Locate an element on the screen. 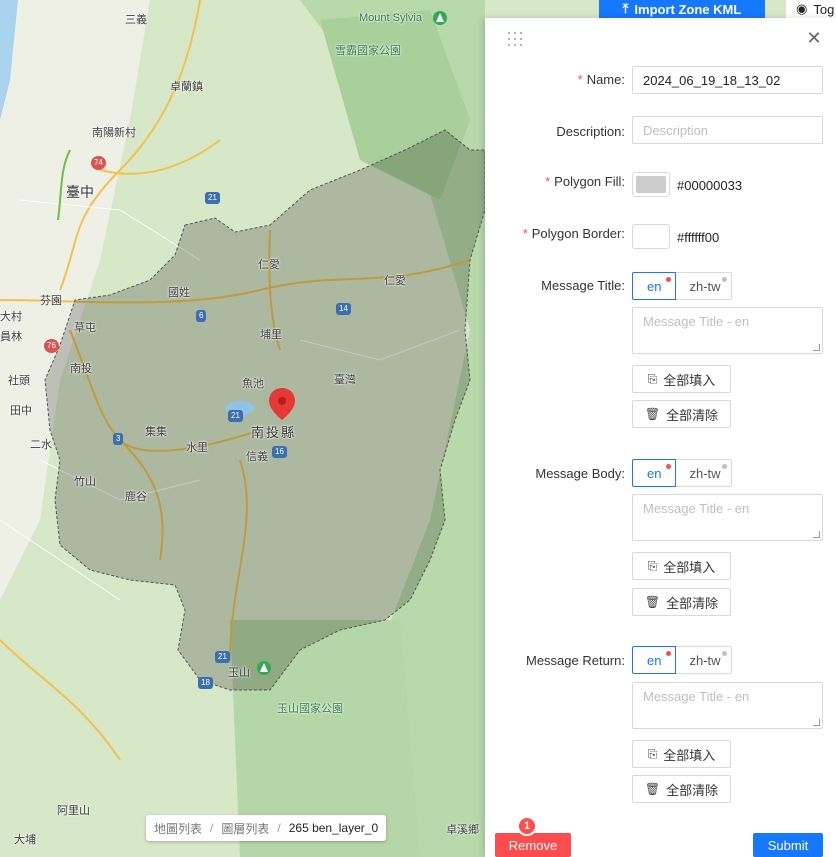 This screenshot has width=836, height=857. drag-handle-icon is located at coordinates (516, 40).